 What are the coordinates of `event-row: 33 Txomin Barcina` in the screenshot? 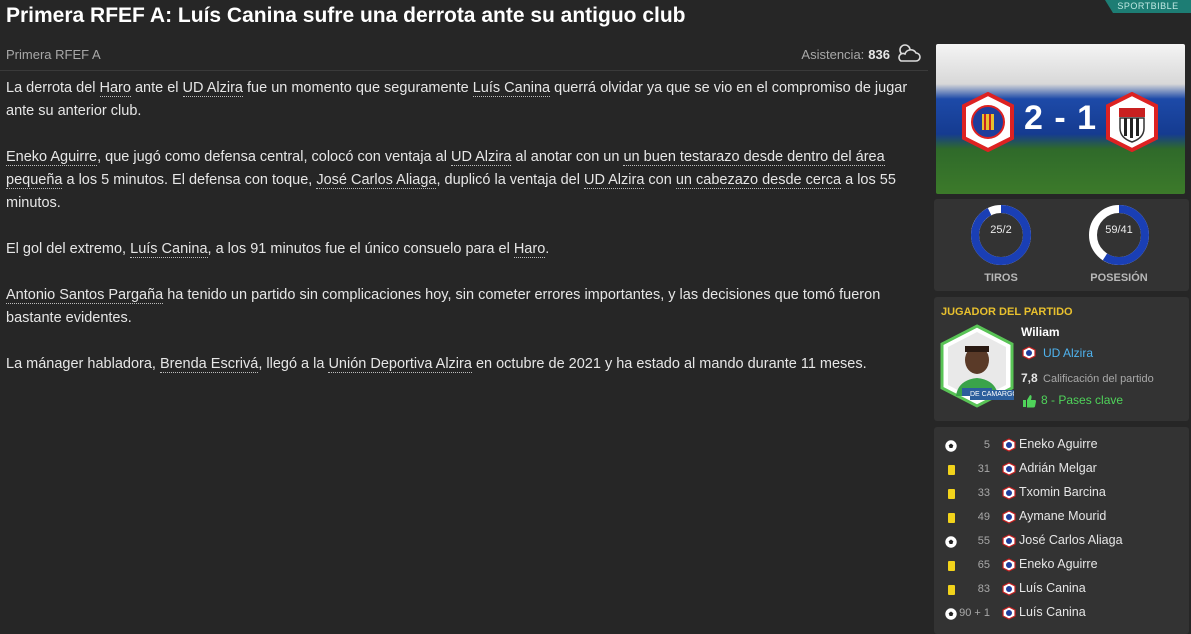 It's located at (1061, 495).